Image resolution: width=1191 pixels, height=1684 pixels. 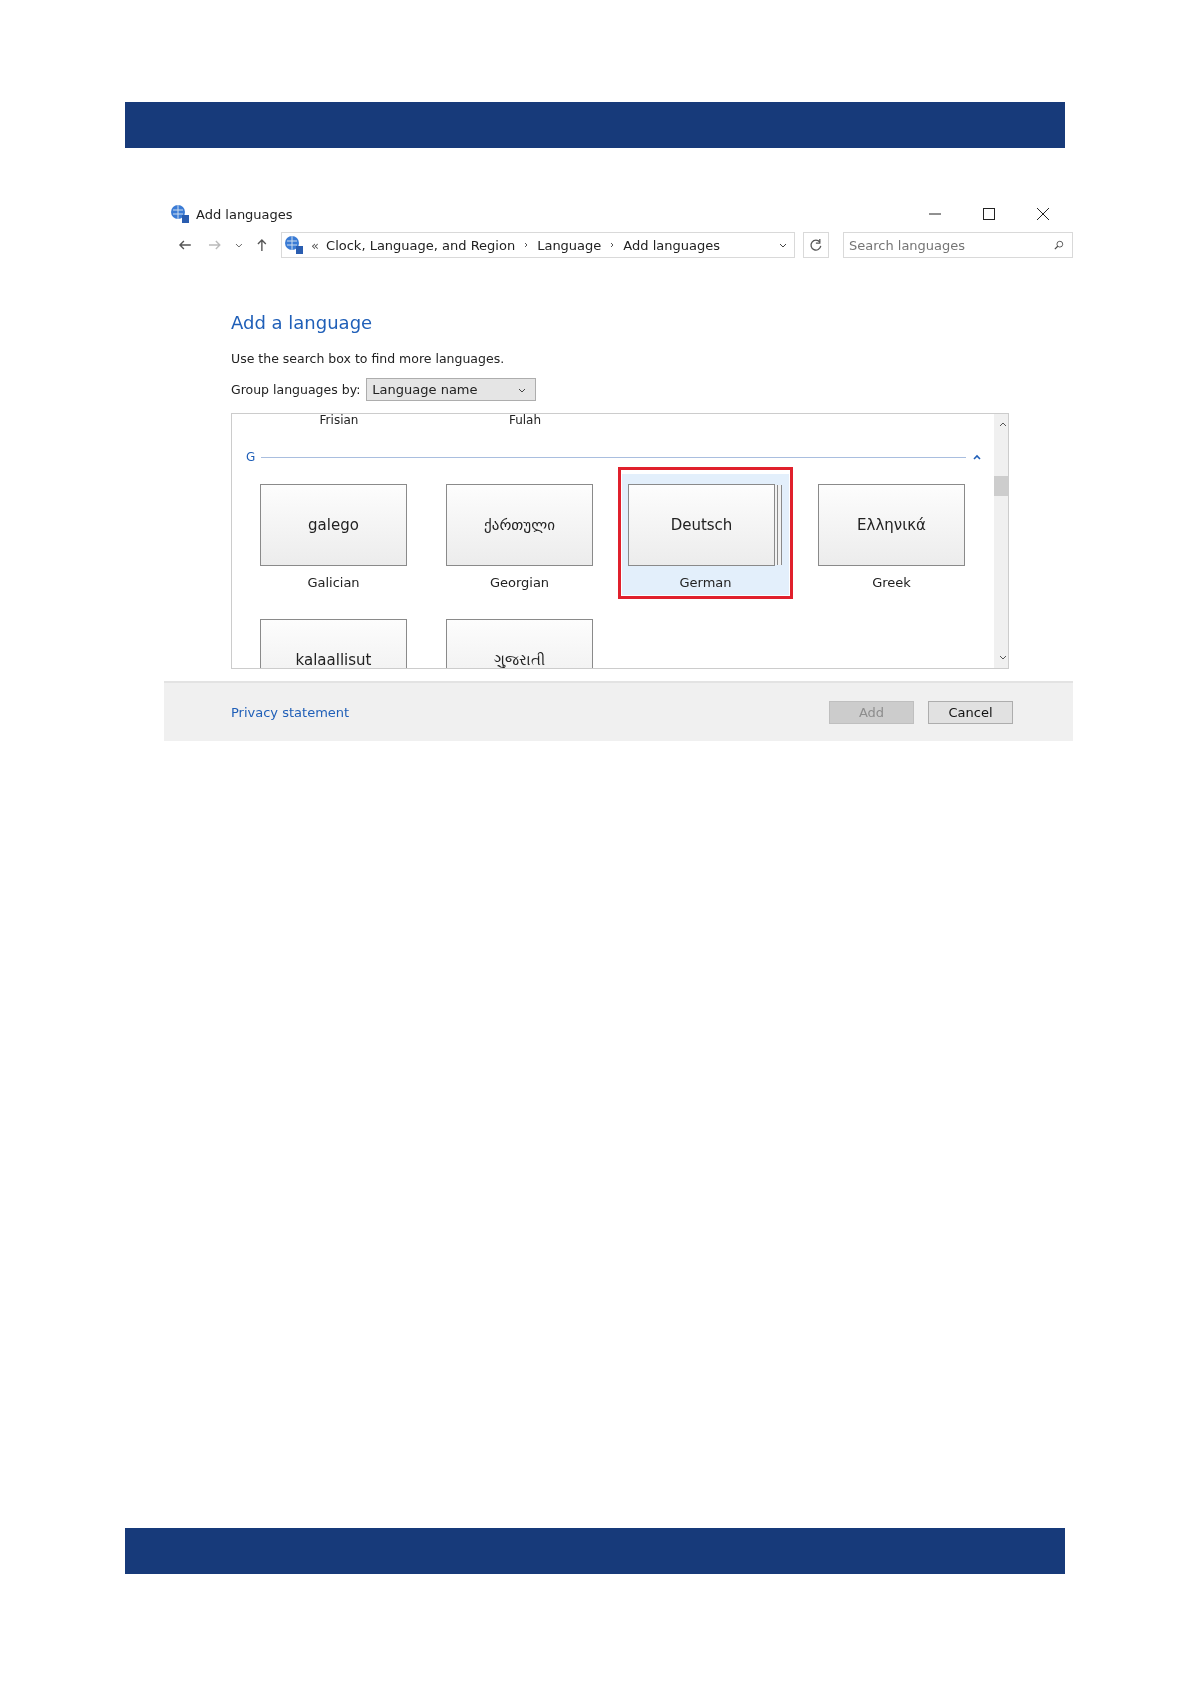 I want to click on native-name: Ελληνικά, so click(x=891, y=525).